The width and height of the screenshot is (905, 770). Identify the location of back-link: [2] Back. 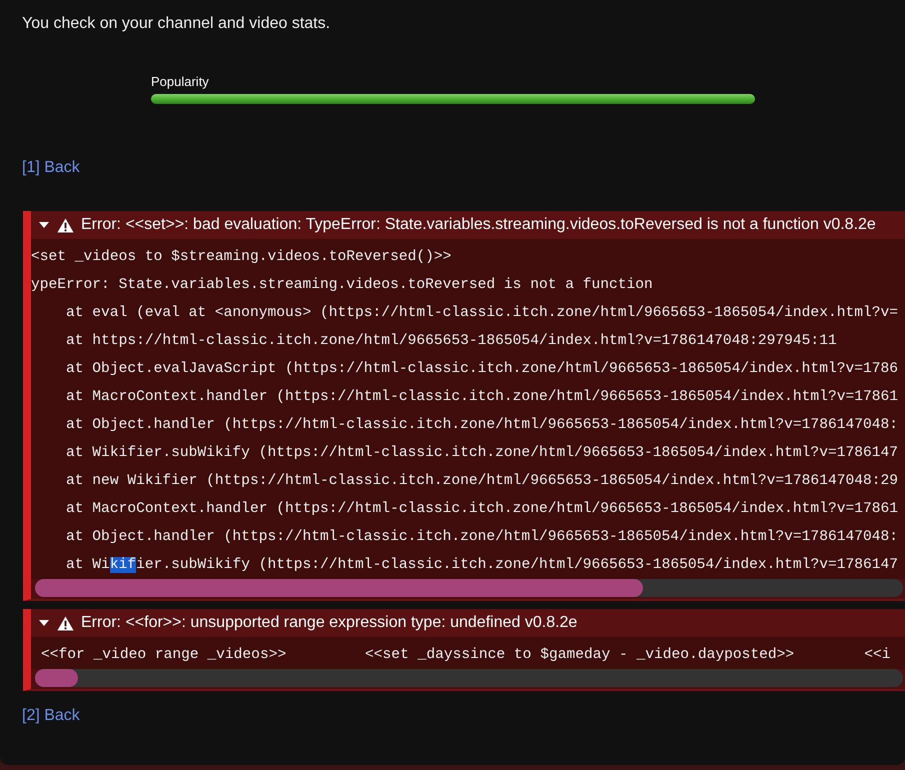
(51, 715).